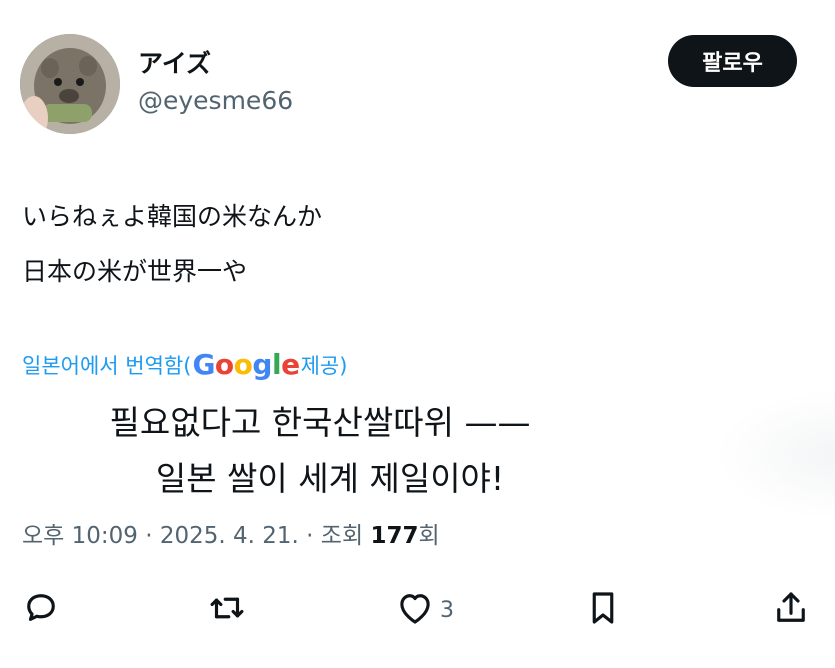 This screenshot has height=668, width=835. I want to click on decorative-shading, so click(775, 455).